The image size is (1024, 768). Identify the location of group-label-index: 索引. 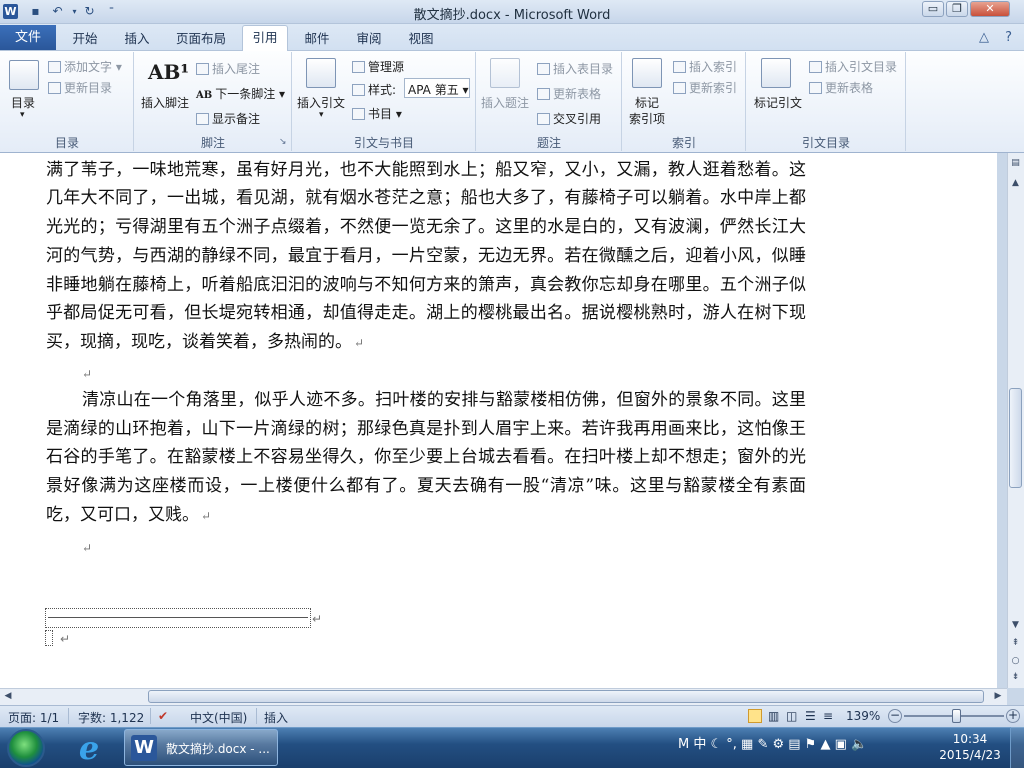
(683, 143).